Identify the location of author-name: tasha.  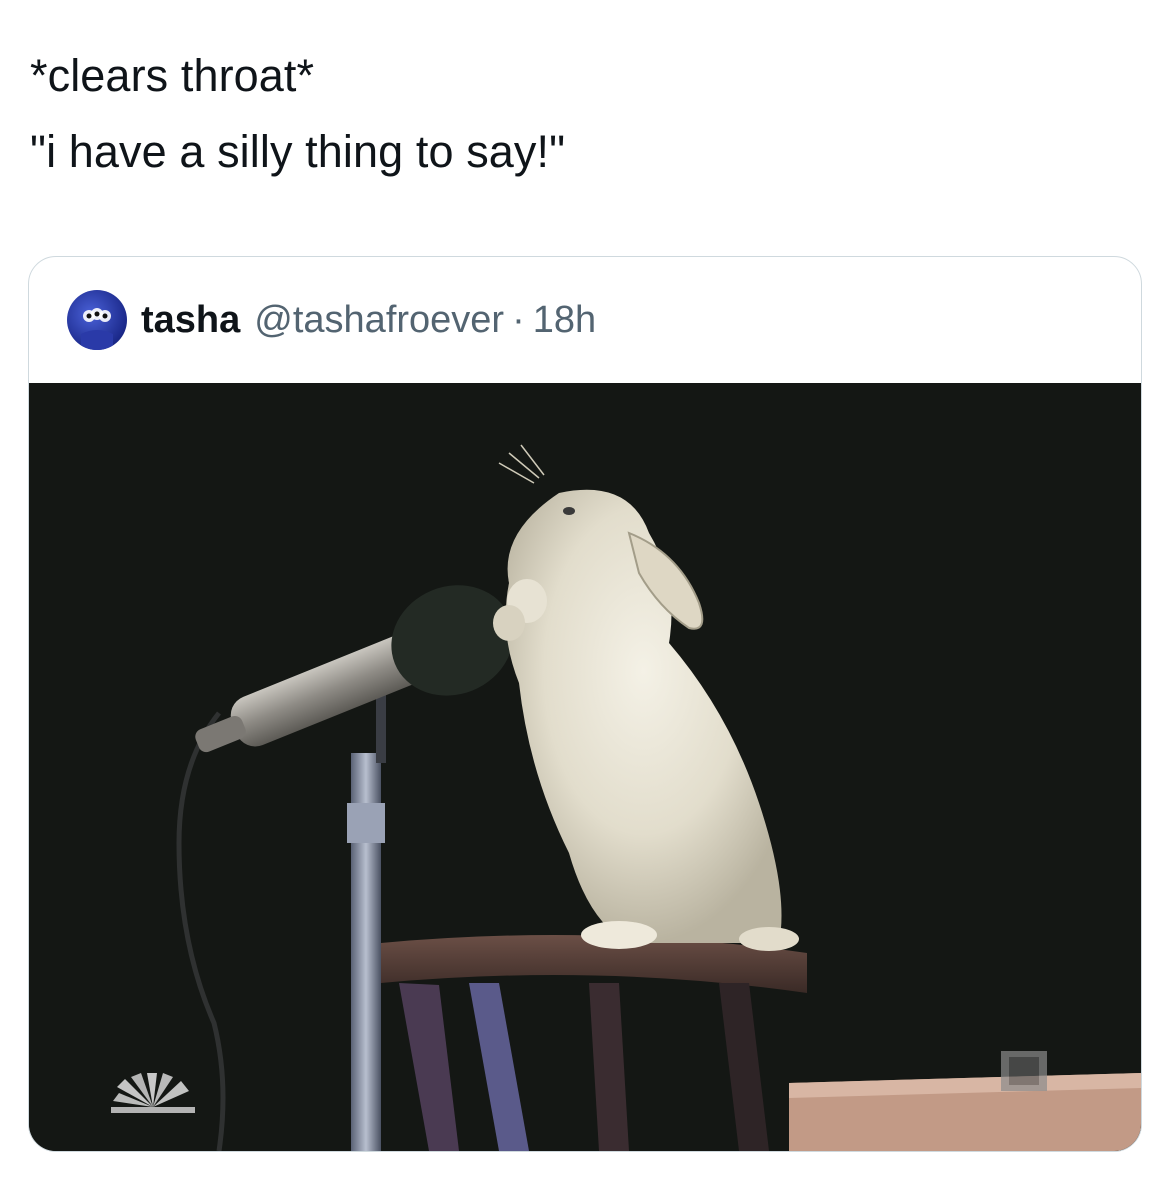
(190, 320).